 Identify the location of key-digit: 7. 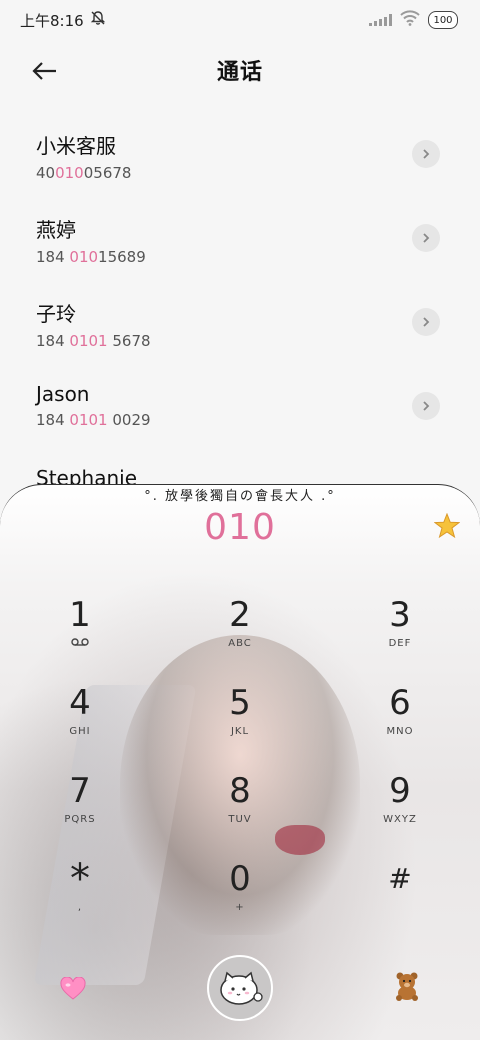
(80, 791).